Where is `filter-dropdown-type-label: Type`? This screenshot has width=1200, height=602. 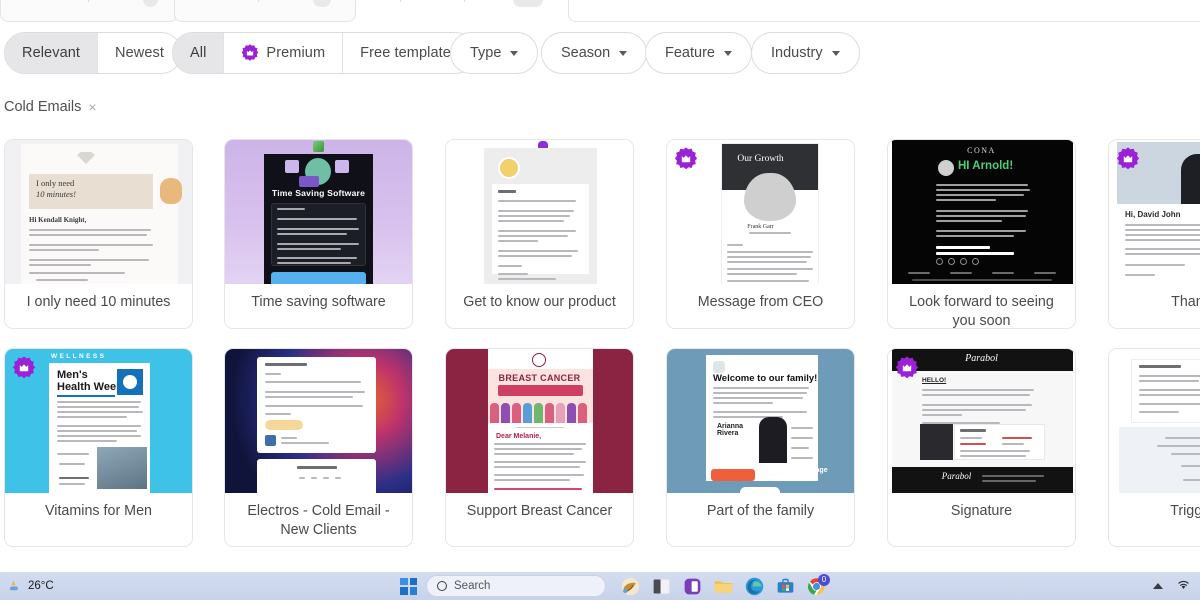 filter-dropdown-type-label: Type is located at coordinates (485, 53).